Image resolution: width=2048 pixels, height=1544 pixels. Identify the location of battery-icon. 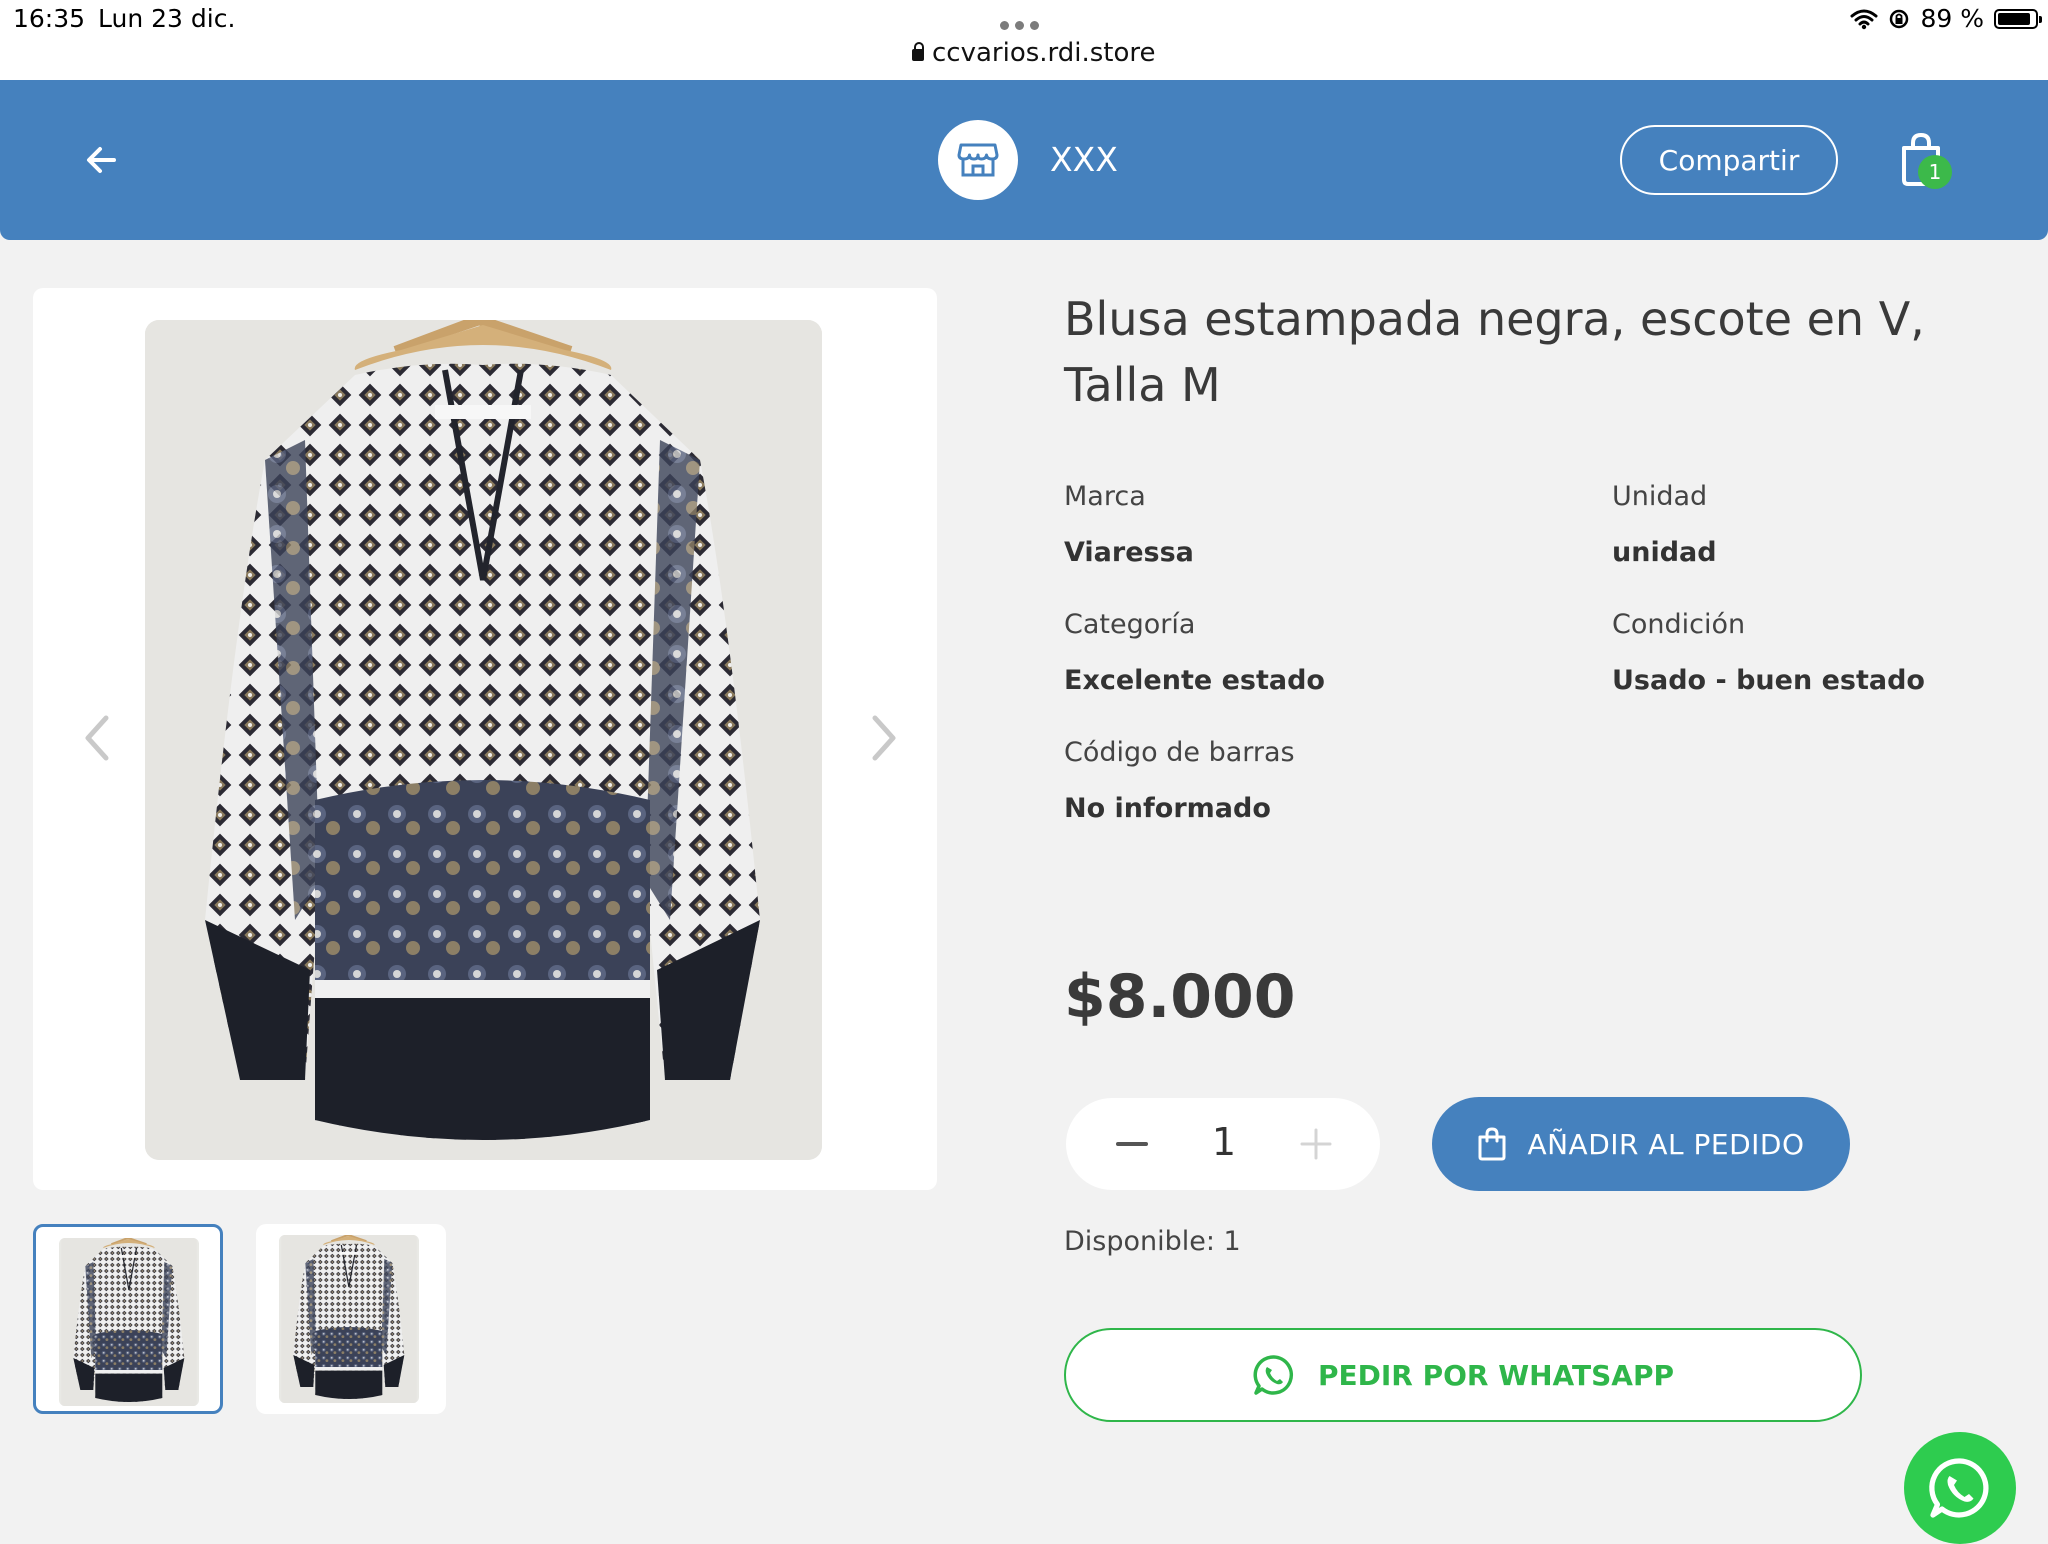
(2018, 18).